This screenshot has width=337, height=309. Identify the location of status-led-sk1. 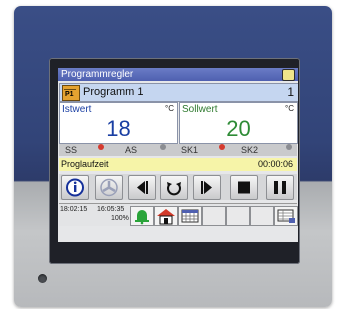
(222, 147).